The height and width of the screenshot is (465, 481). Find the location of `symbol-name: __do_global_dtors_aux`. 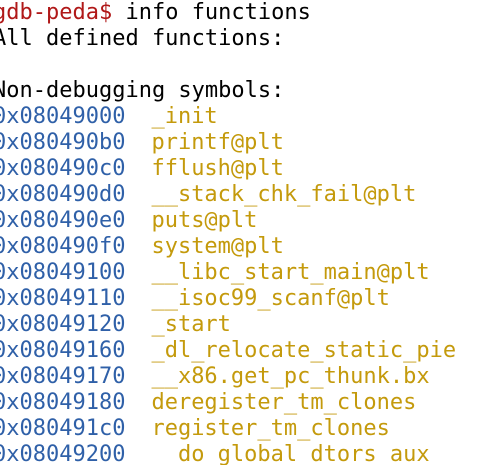

symbol-name: __do_global_dtors_aux is located at coordinates (290, 453).